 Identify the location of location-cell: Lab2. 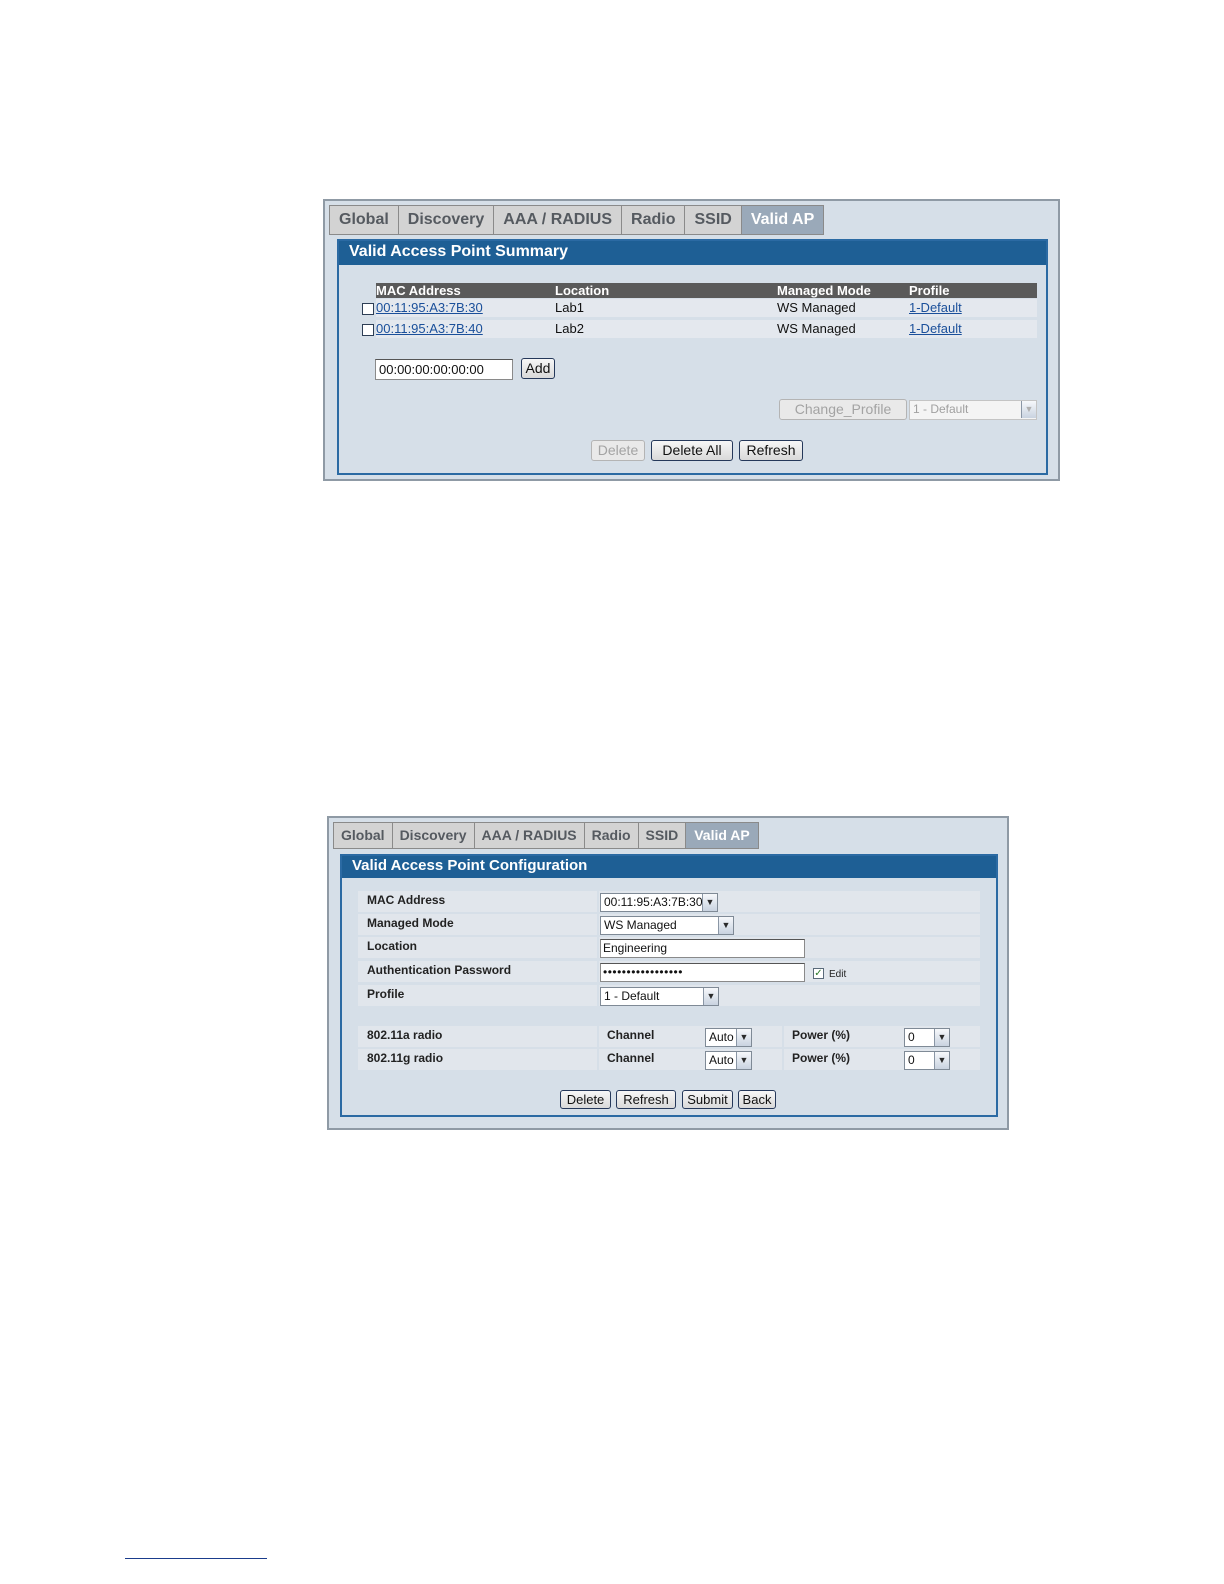
(569, 328).